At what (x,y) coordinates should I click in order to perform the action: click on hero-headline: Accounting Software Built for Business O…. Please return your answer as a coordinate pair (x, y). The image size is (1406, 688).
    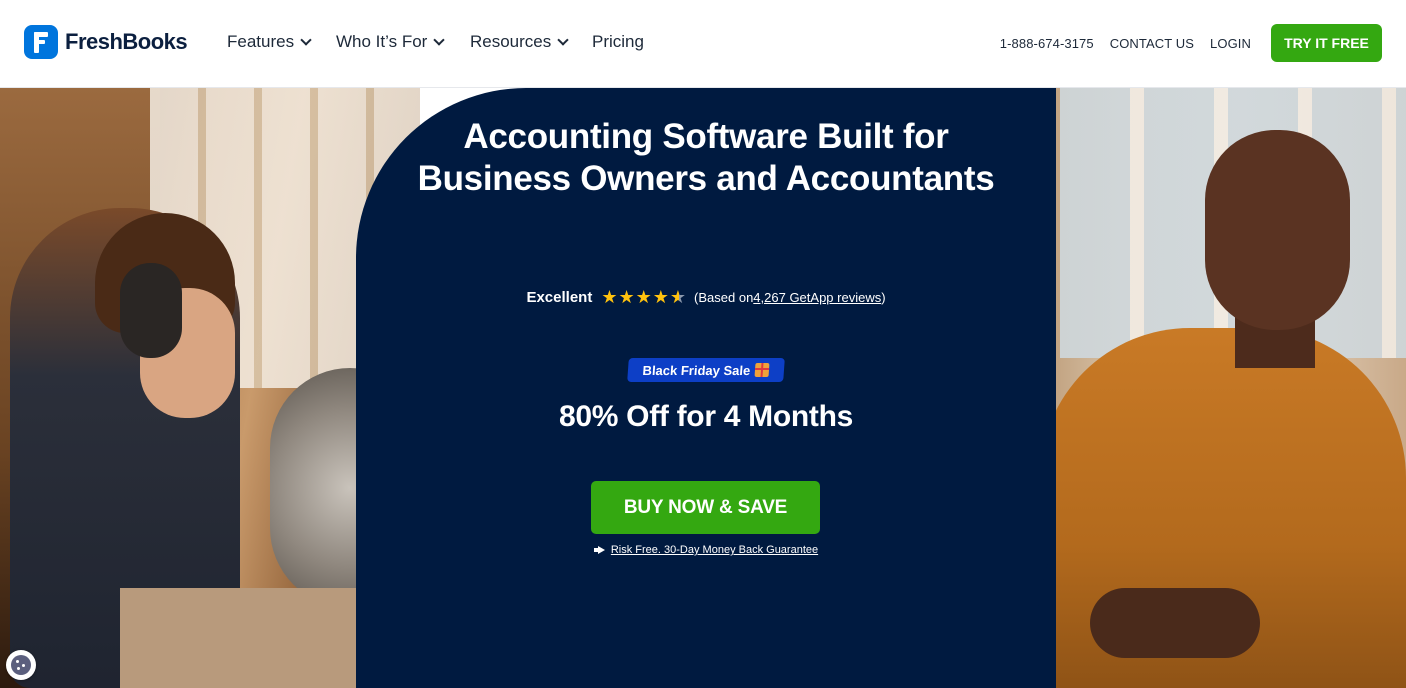
    Looking at the image, I should click on (706, 157).